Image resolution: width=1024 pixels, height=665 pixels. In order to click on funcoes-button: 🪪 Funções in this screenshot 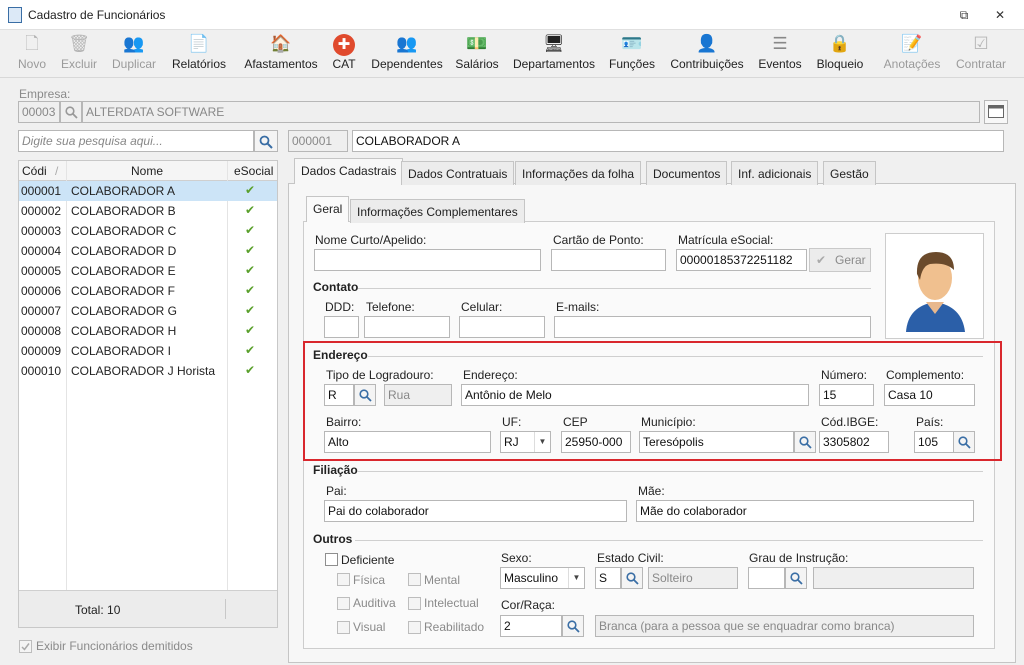, I will do `click(632, 55)`.